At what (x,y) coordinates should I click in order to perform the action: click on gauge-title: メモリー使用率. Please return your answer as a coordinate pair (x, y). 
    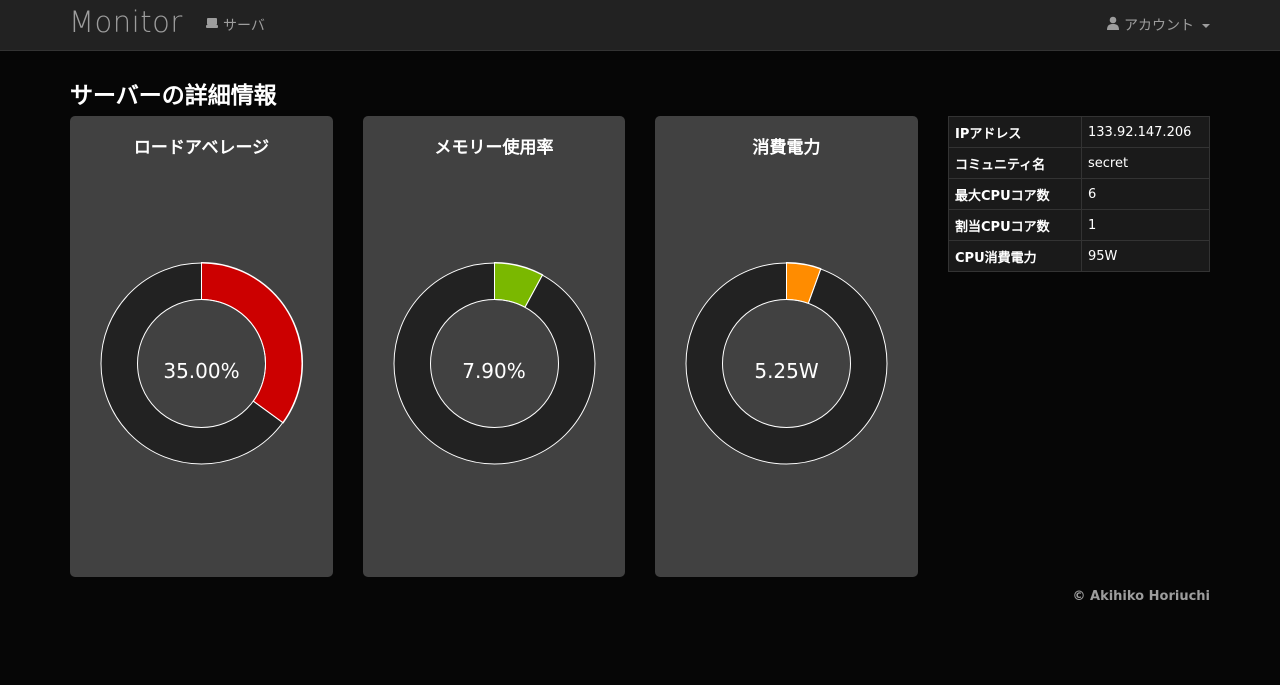
    Looking at the image, I should click on (494, 148).